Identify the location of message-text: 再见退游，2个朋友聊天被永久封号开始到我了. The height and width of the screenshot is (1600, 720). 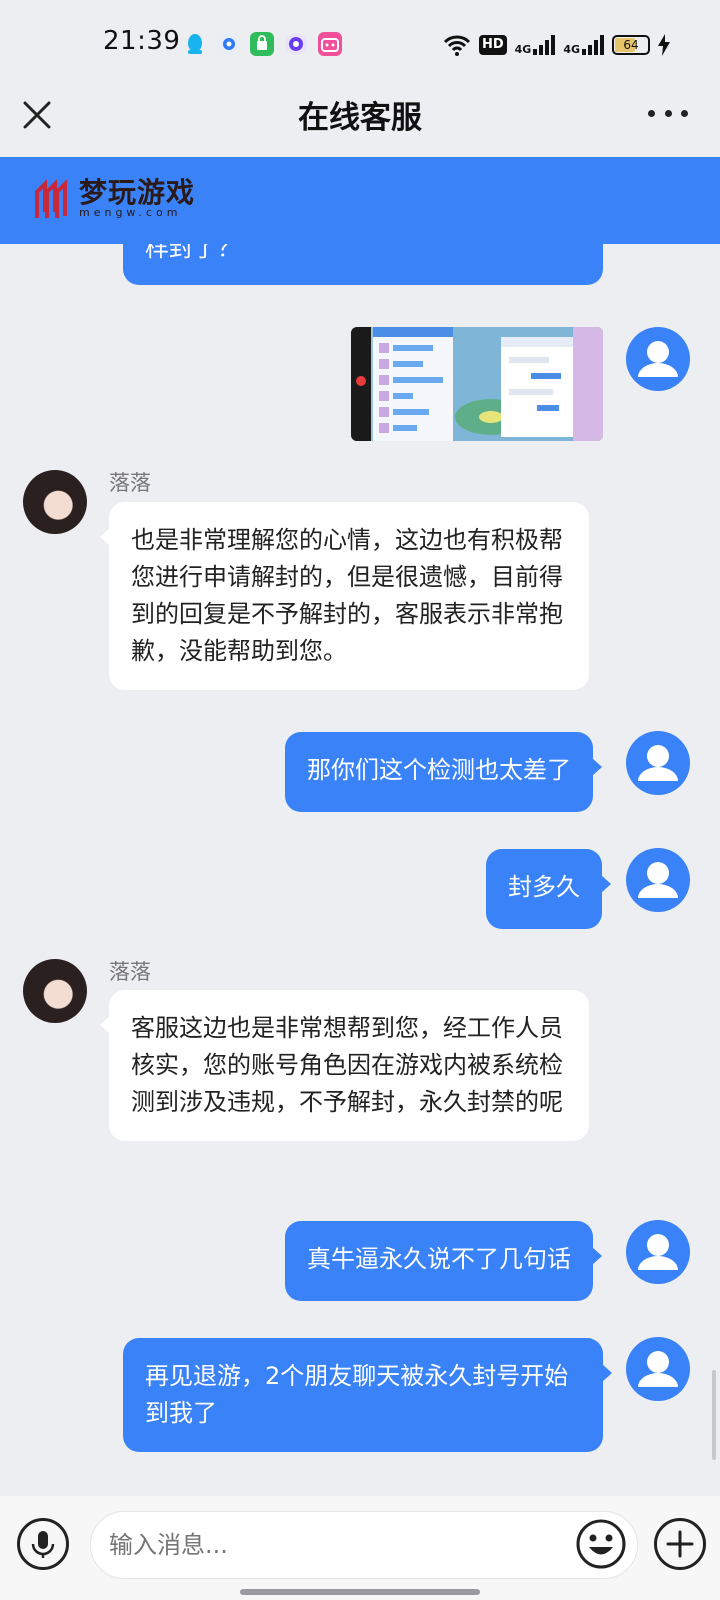
(357, 1394).